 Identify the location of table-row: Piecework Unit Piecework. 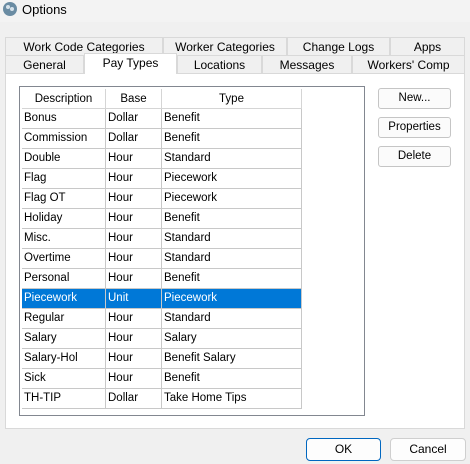
(162, 299).